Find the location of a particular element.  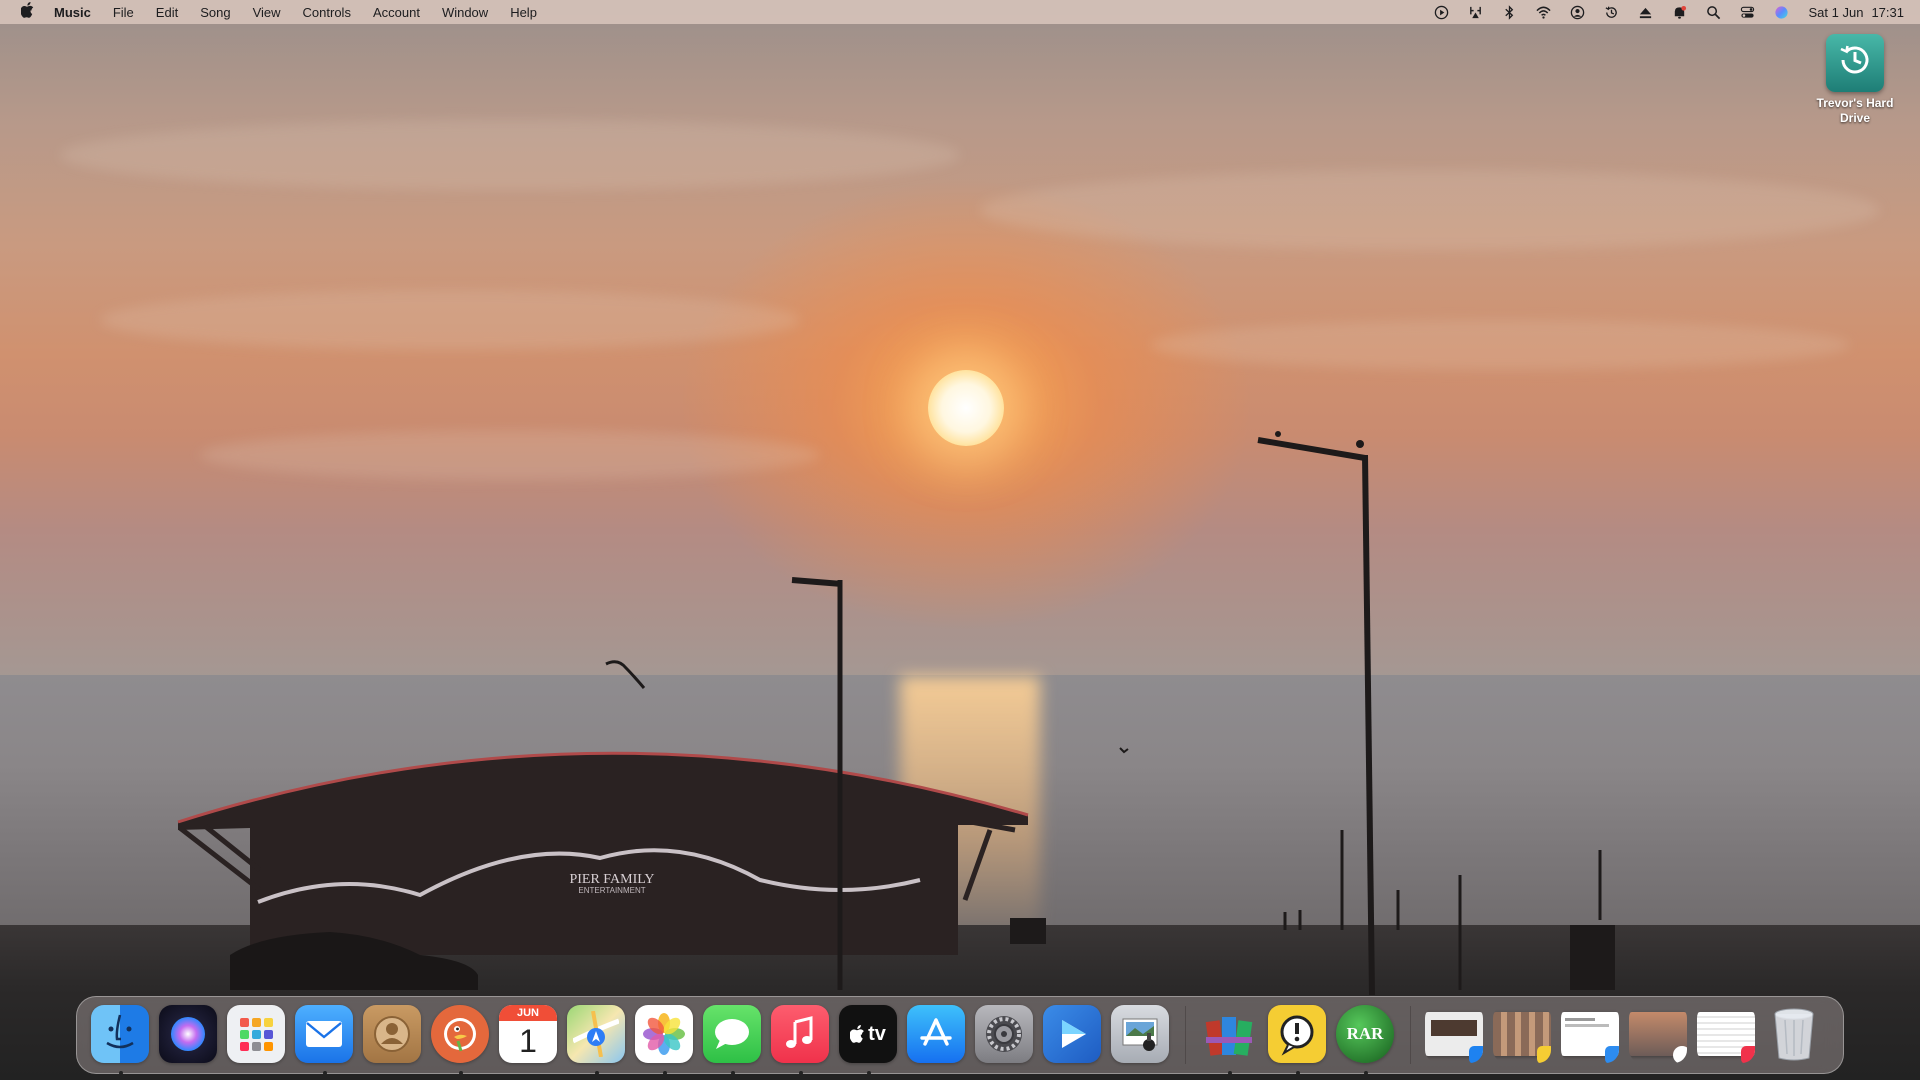

dock-launchpad is located at coordinates (257, 1035).